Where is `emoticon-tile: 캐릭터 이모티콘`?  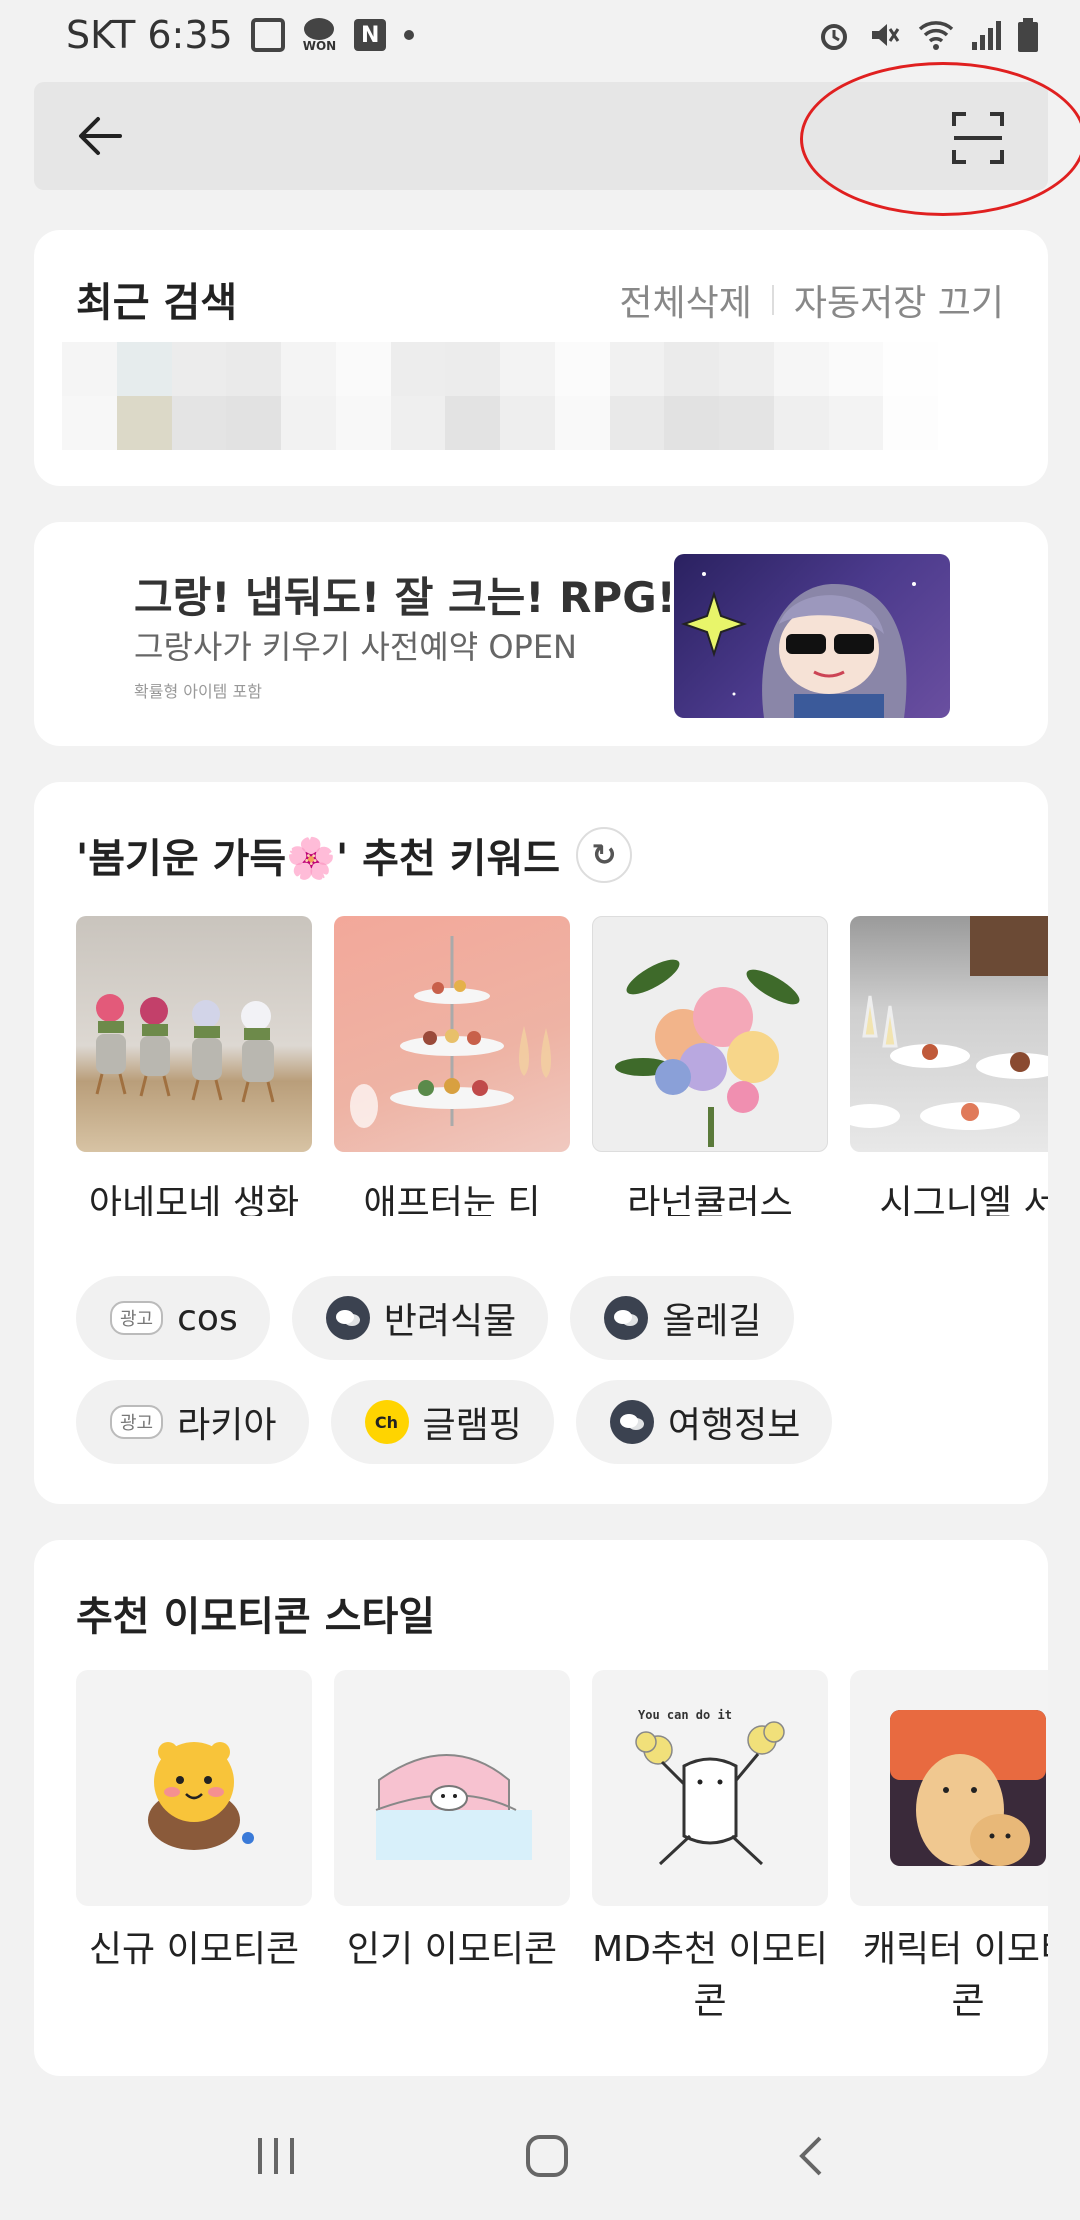
emoticon-tile: 캐릭터 이모티콘 is located at coordinates (949, 1870).